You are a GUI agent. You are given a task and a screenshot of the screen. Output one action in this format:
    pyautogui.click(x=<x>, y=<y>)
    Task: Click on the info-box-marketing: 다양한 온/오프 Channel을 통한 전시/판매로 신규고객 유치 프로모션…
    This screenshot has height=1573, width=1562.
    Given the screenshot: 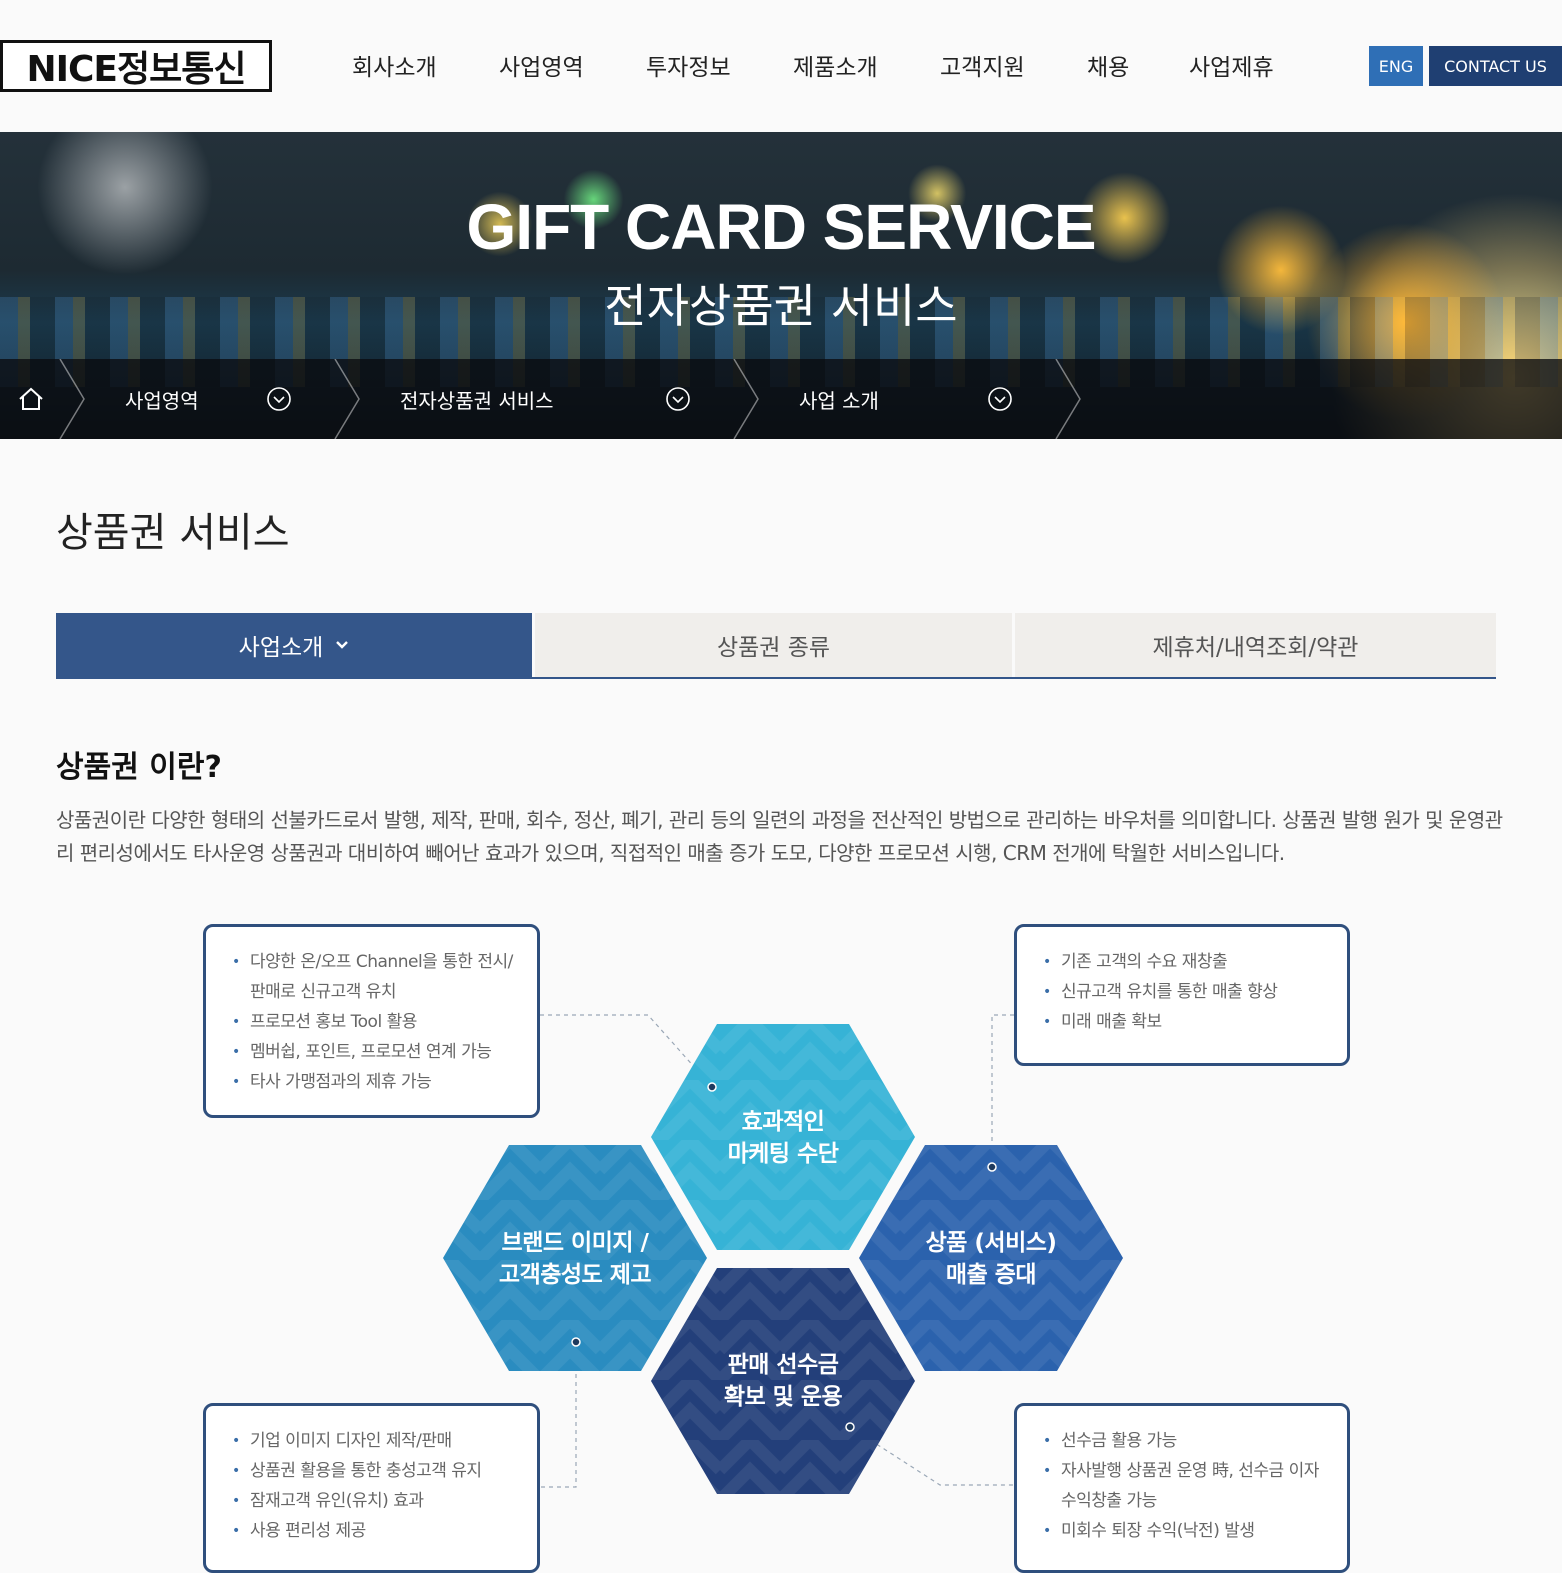 What is the action you would take?
    pyautogui.click(x=371, y=1021)
    